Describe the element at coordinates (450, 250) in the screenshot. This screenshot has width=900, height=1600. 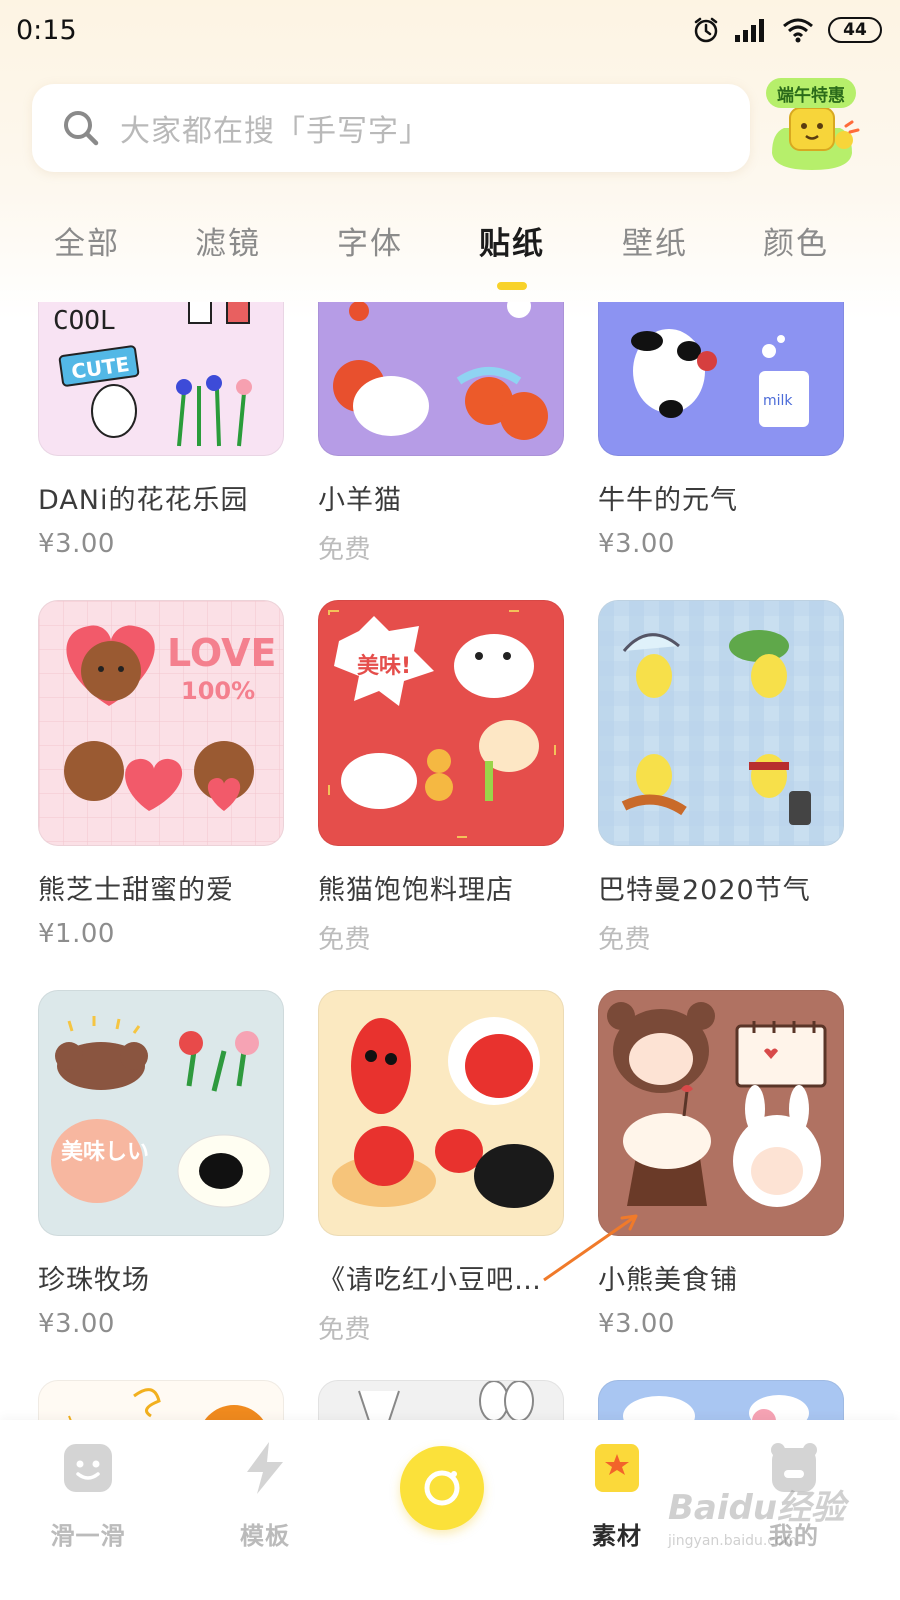
I see `category-tabs: 全部 滤镜 字体 贴纸 壁纸 颜色` at that location.